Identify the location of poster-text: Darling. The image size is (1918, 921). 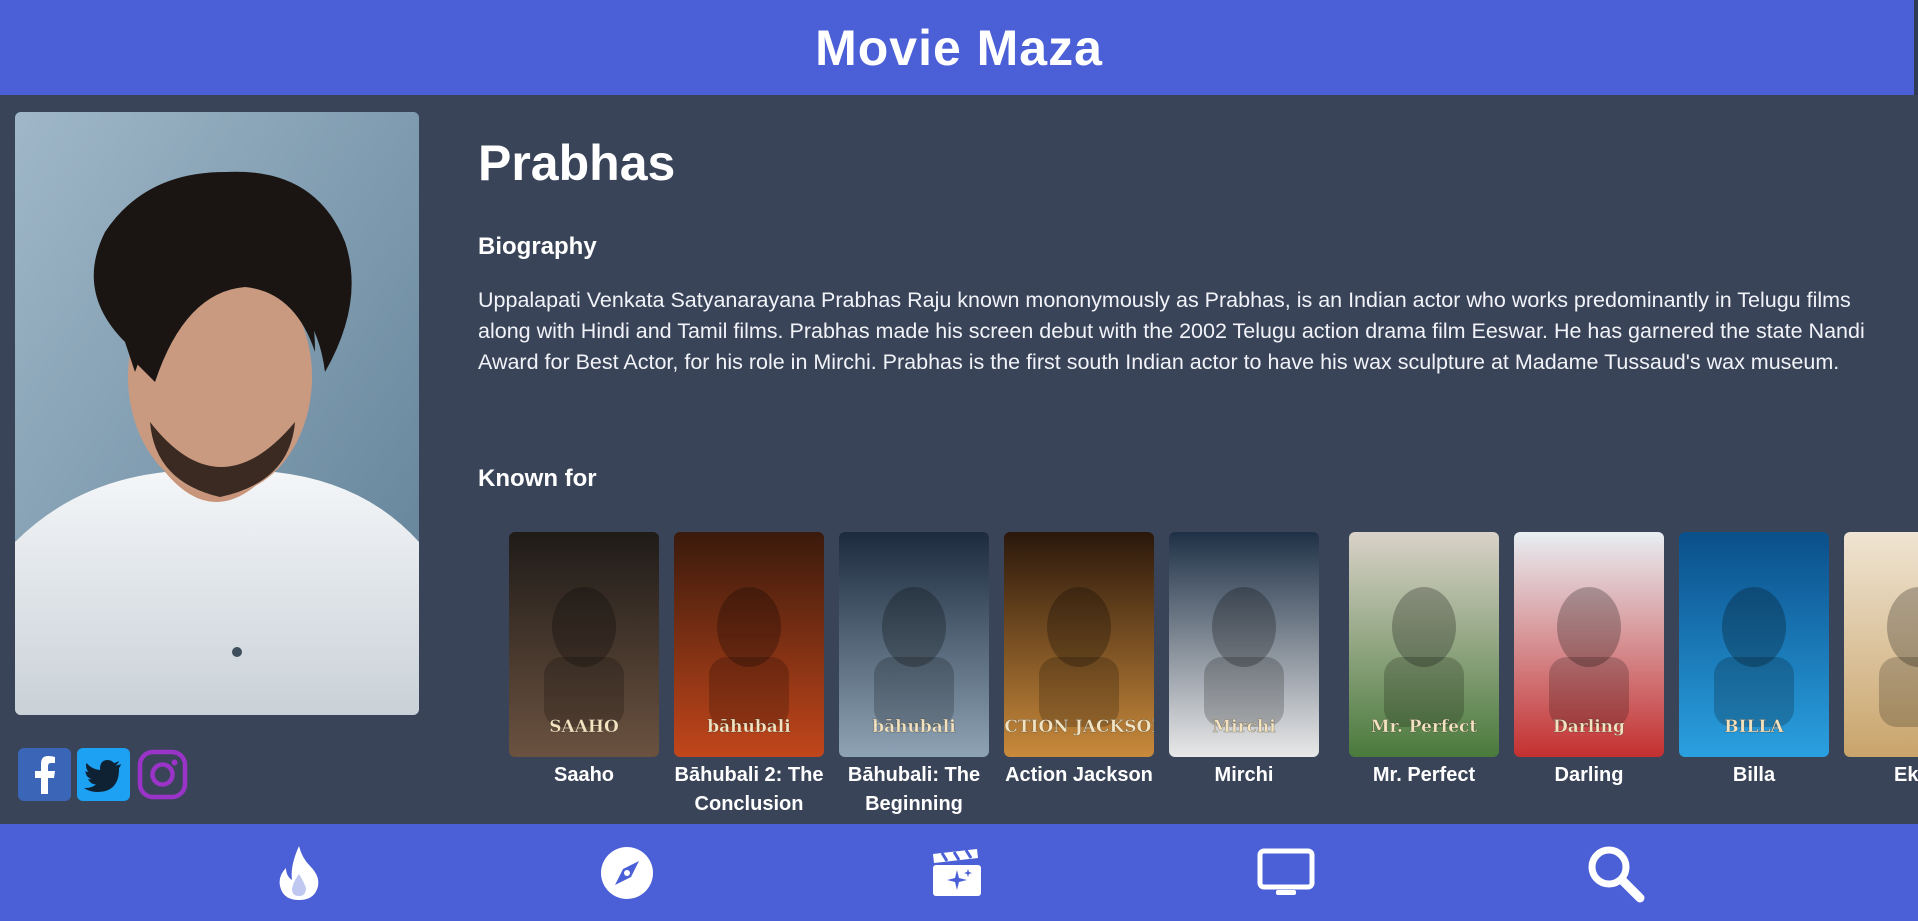
(1589, 727).